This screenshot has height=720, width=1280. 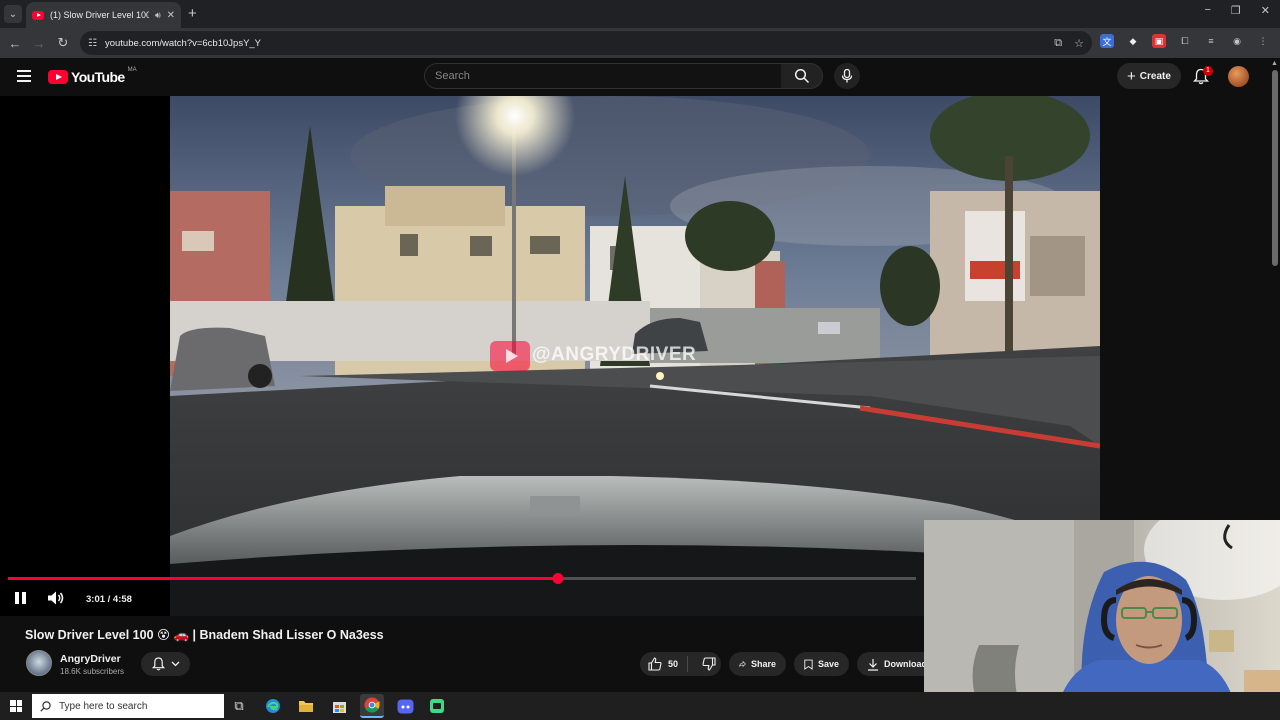 I want to click on create-button: + Create, so click(x=1149, y=76).